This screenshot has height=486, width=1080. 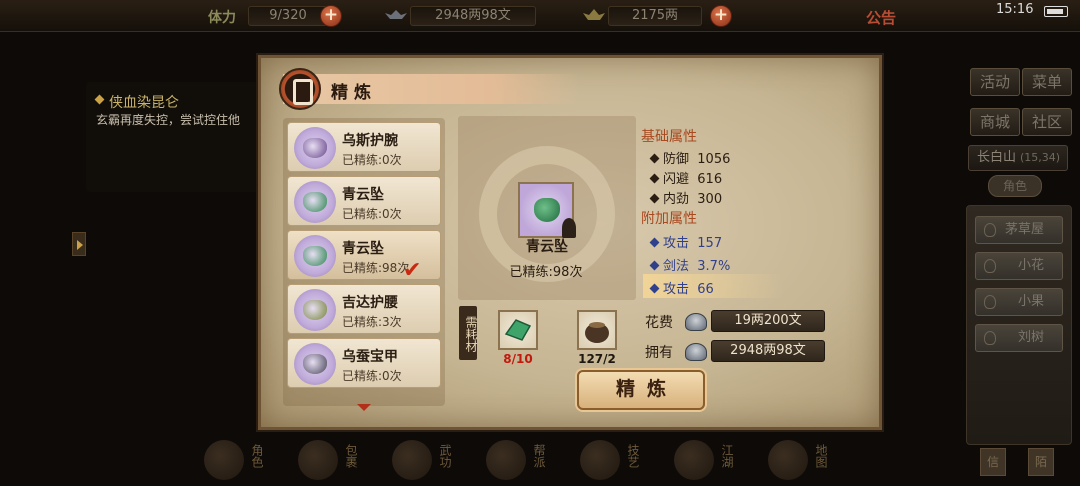 What do you see at coordinates (412, 270) in the screenshot?
I see `checkmark-icon: ✔` at bounding box center [412, 270].